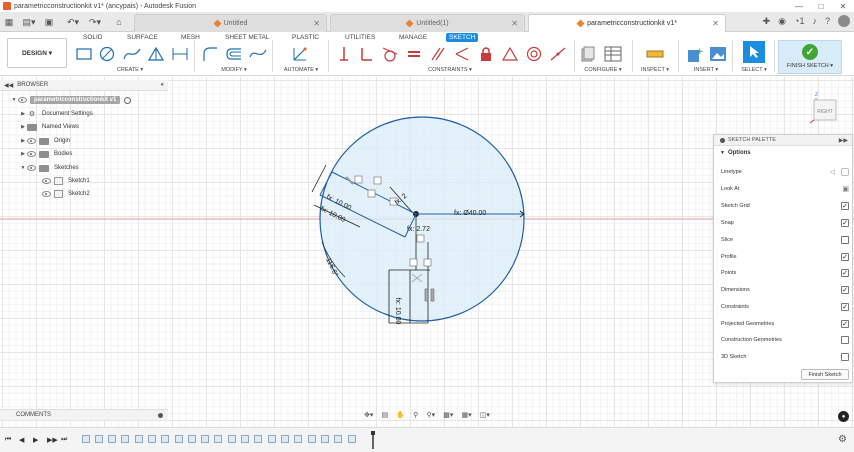 This screenshot has height=452, width=854. What do you see at coordinates (715, 23) in the screenshot?
I see `close-tab-icon: ✕` at bounding box center [715, 23].